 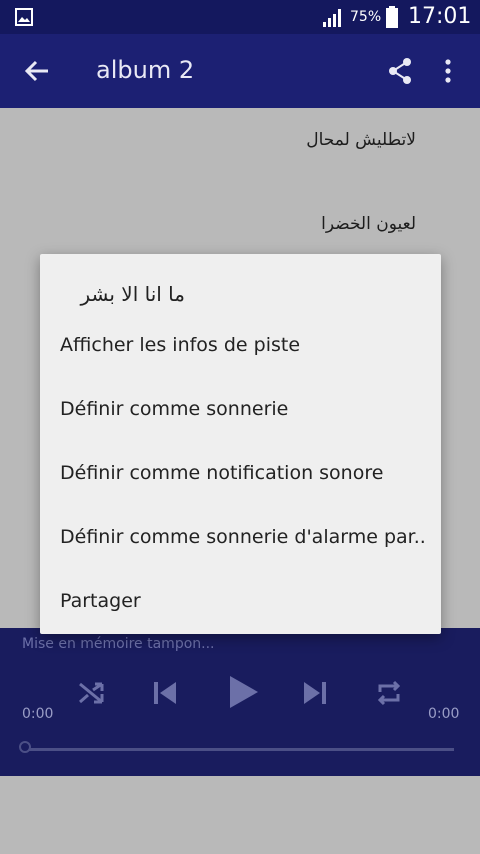 What do you see at coordinates (368, 224) in the screenshot?
I see `list-item: لعيون الخضرا` at bounding box center [368, 224].